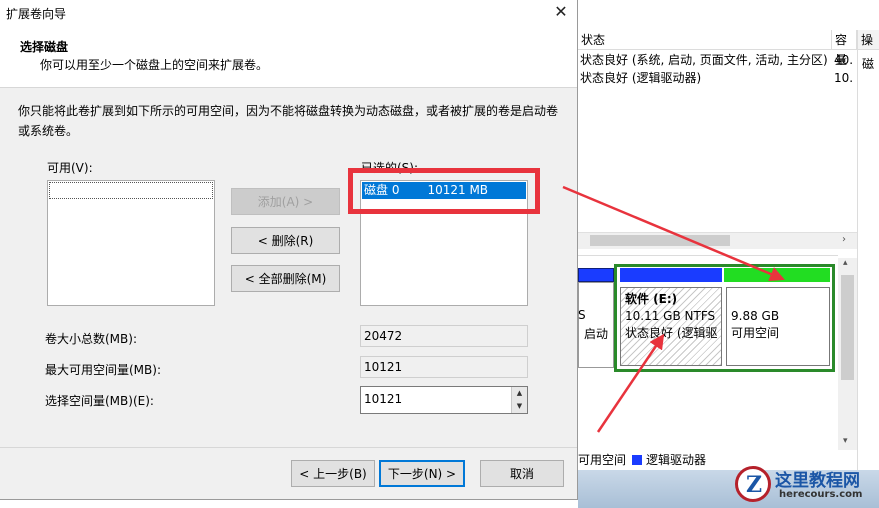 The width and height of the screenshot is (879, 508). Describe the element at coordinates (444, 367) in the screenshot. I see `max-available-field: 10121` at that location.